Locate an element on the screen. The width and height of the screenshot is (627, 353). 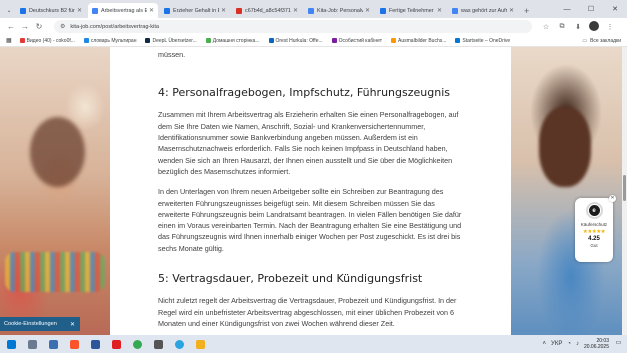
all-bookmarks: ▭ Все закладки is located at coordinates (601, 41).